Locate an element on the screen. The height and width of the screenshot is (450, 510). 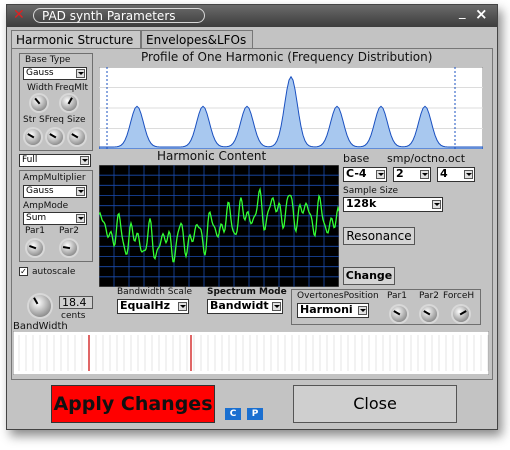
spectrum-mode-label: Spectrum Mode is located at coordinates (247, 292).